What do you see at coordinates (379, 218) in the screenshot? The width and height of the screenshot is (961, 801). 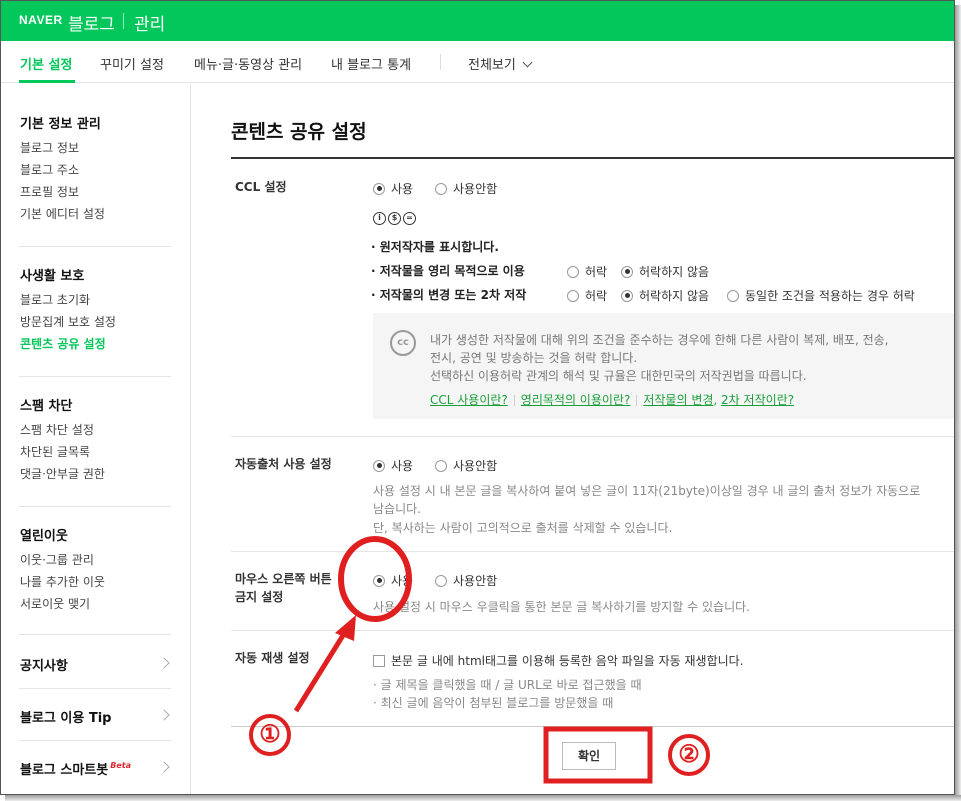 I see `attribution-icon: i` at bounding box center [379, 218].